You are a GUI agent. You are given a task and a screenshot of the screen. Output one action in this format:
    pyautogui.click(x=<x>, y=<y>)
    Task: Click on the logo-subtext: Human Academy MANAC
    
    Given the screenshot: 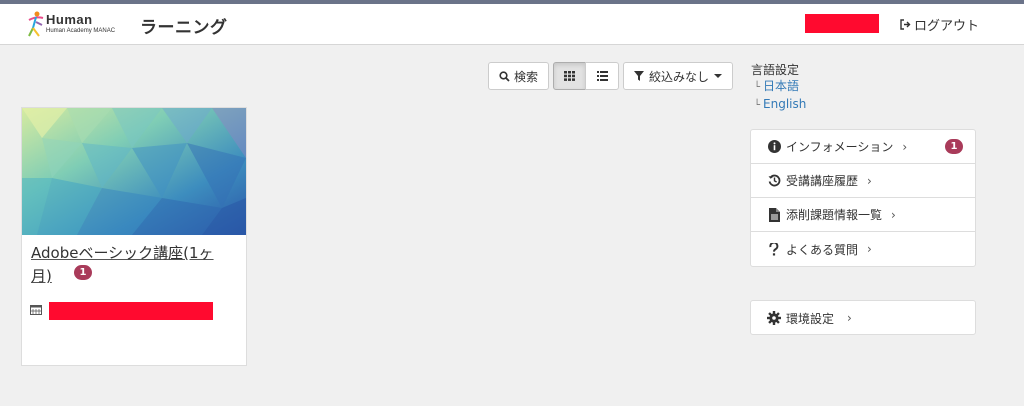 What is the action you would take?
    pyautogui.click(x=81, y=31)
    